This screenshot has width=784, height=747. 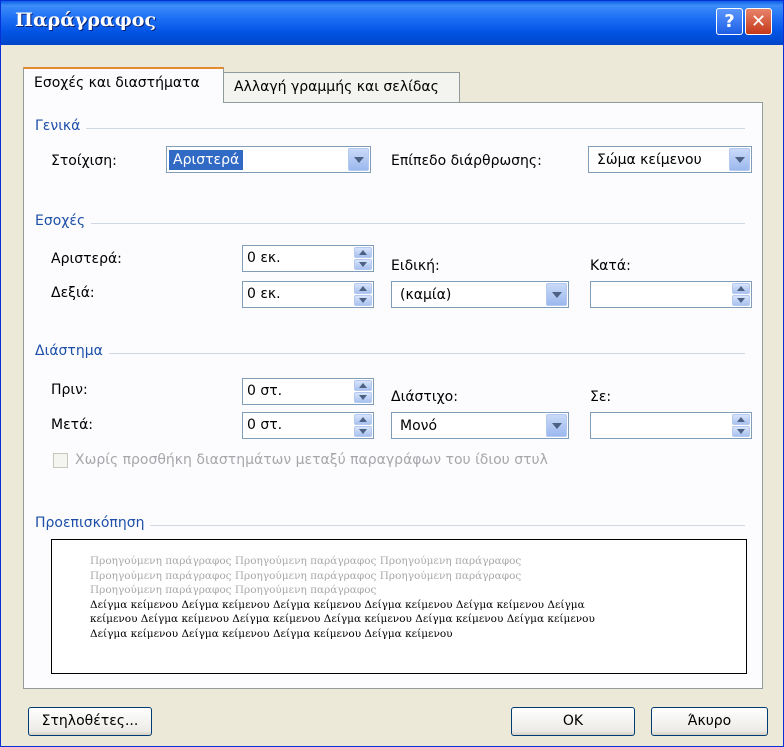 What do you see at coordinates (84, 161) in the screenshot?
I see `alignment-label: Στοίχιση:` at bounding box center [84, 161].